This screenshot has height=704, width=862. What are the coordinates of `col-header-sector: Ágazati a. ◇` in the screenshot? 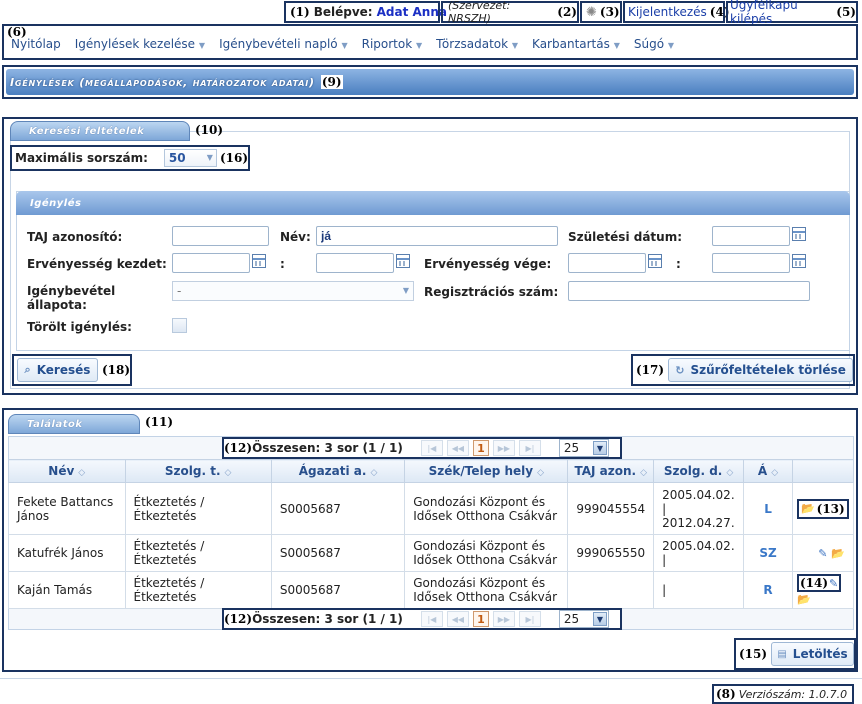 It's located at (338, 471).